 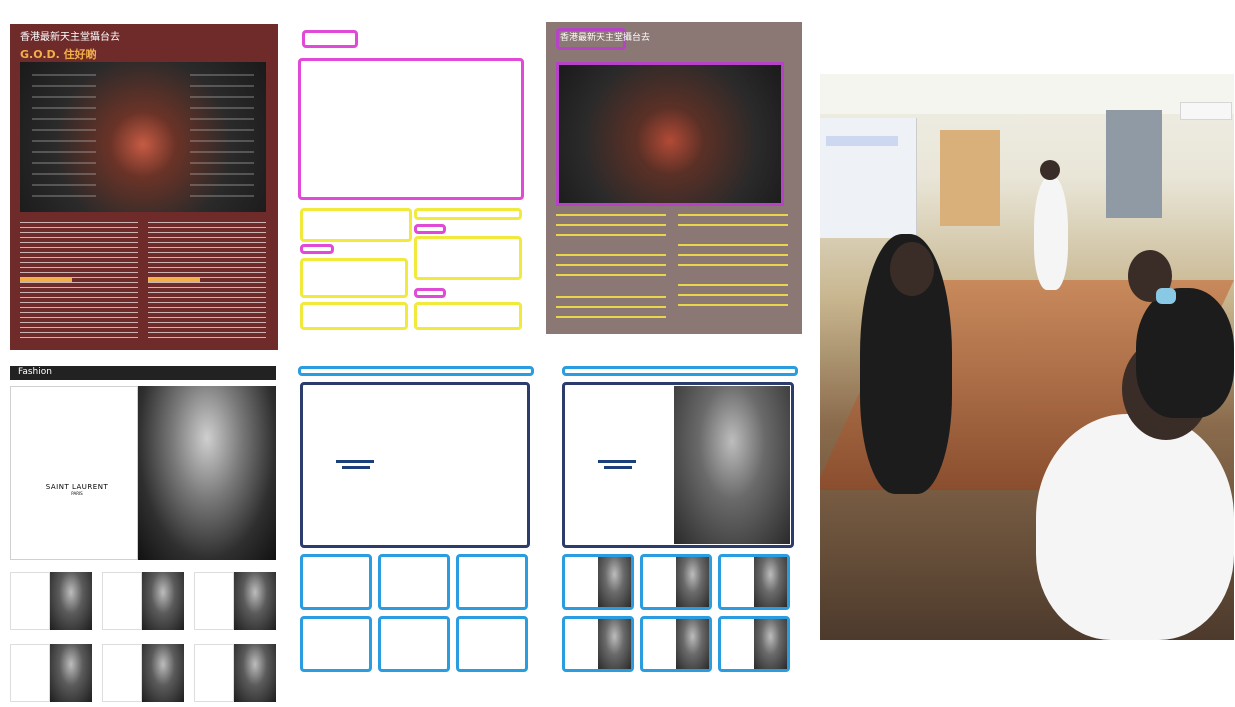 I want to click on article-text-column-right, so click(x=207, y=280).